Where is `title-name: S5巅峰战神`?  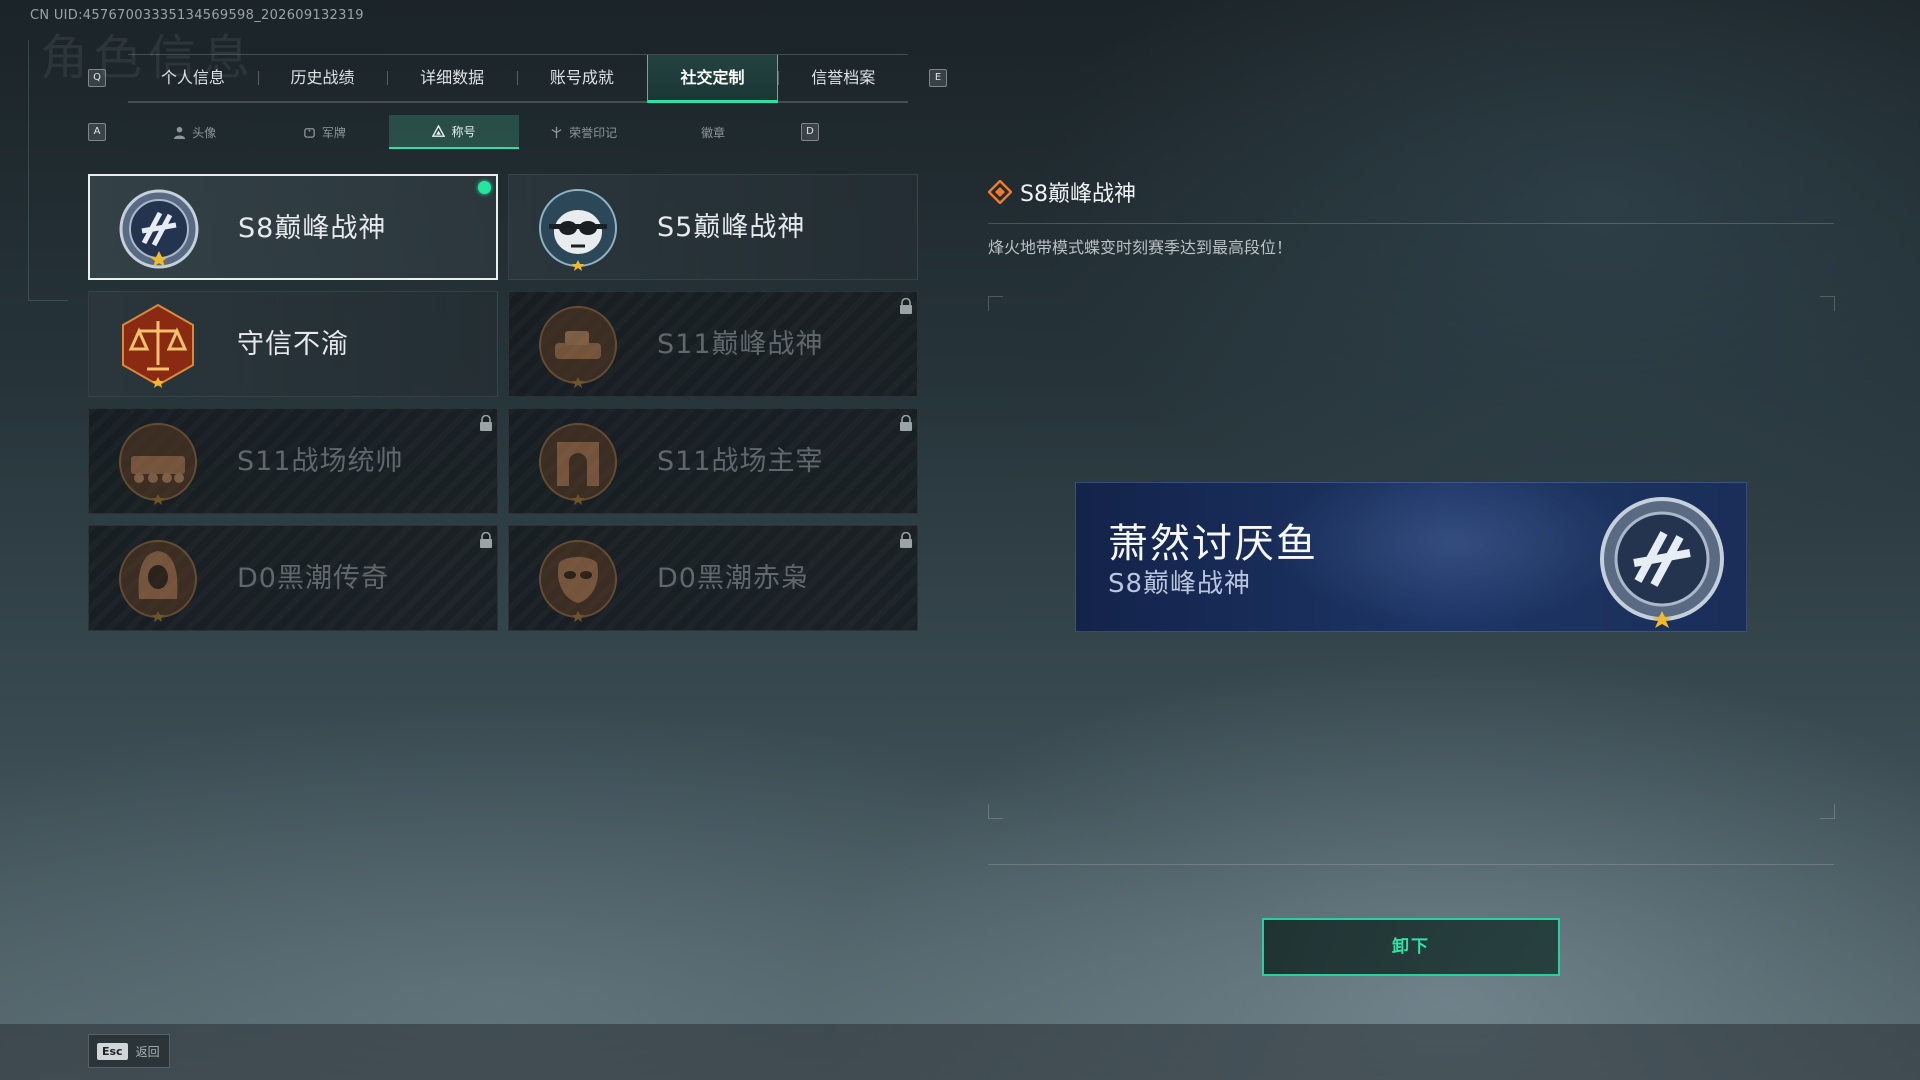 title-name: S5巅峰战神 is located at coordinates (731, 227).